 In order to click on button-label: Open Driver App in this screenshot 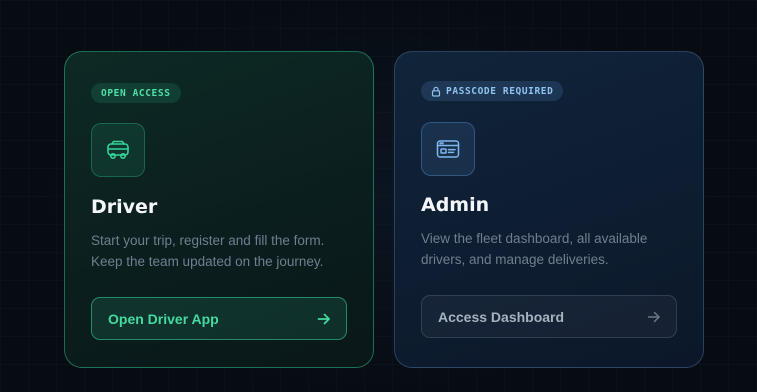, I will do `click(163, 318)`.